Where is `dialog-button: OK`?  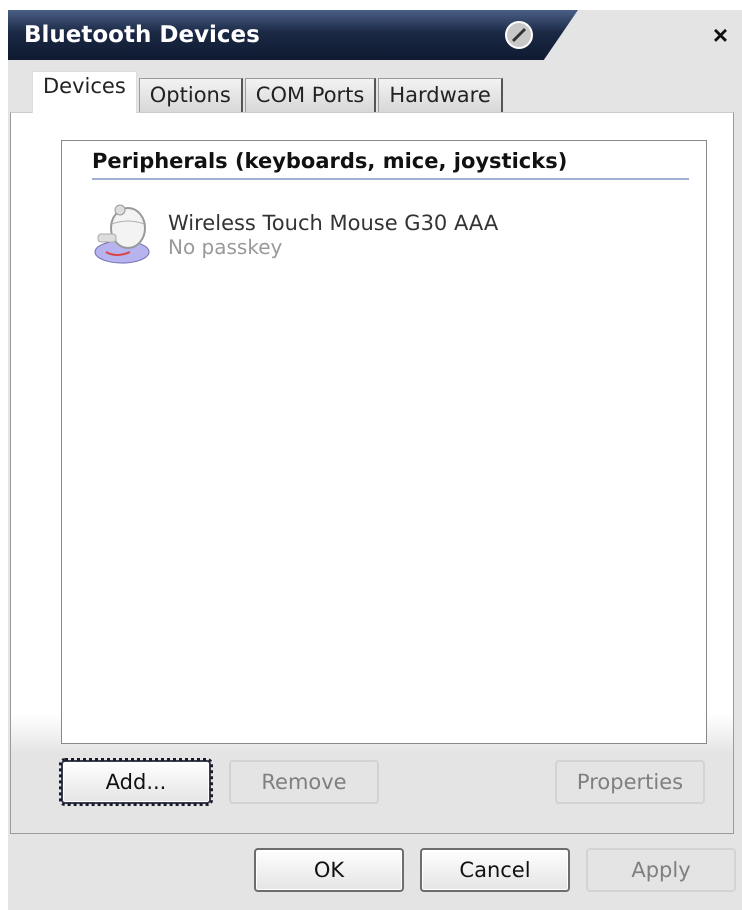
dialog-button: OK is located at coordinates (329, 870).